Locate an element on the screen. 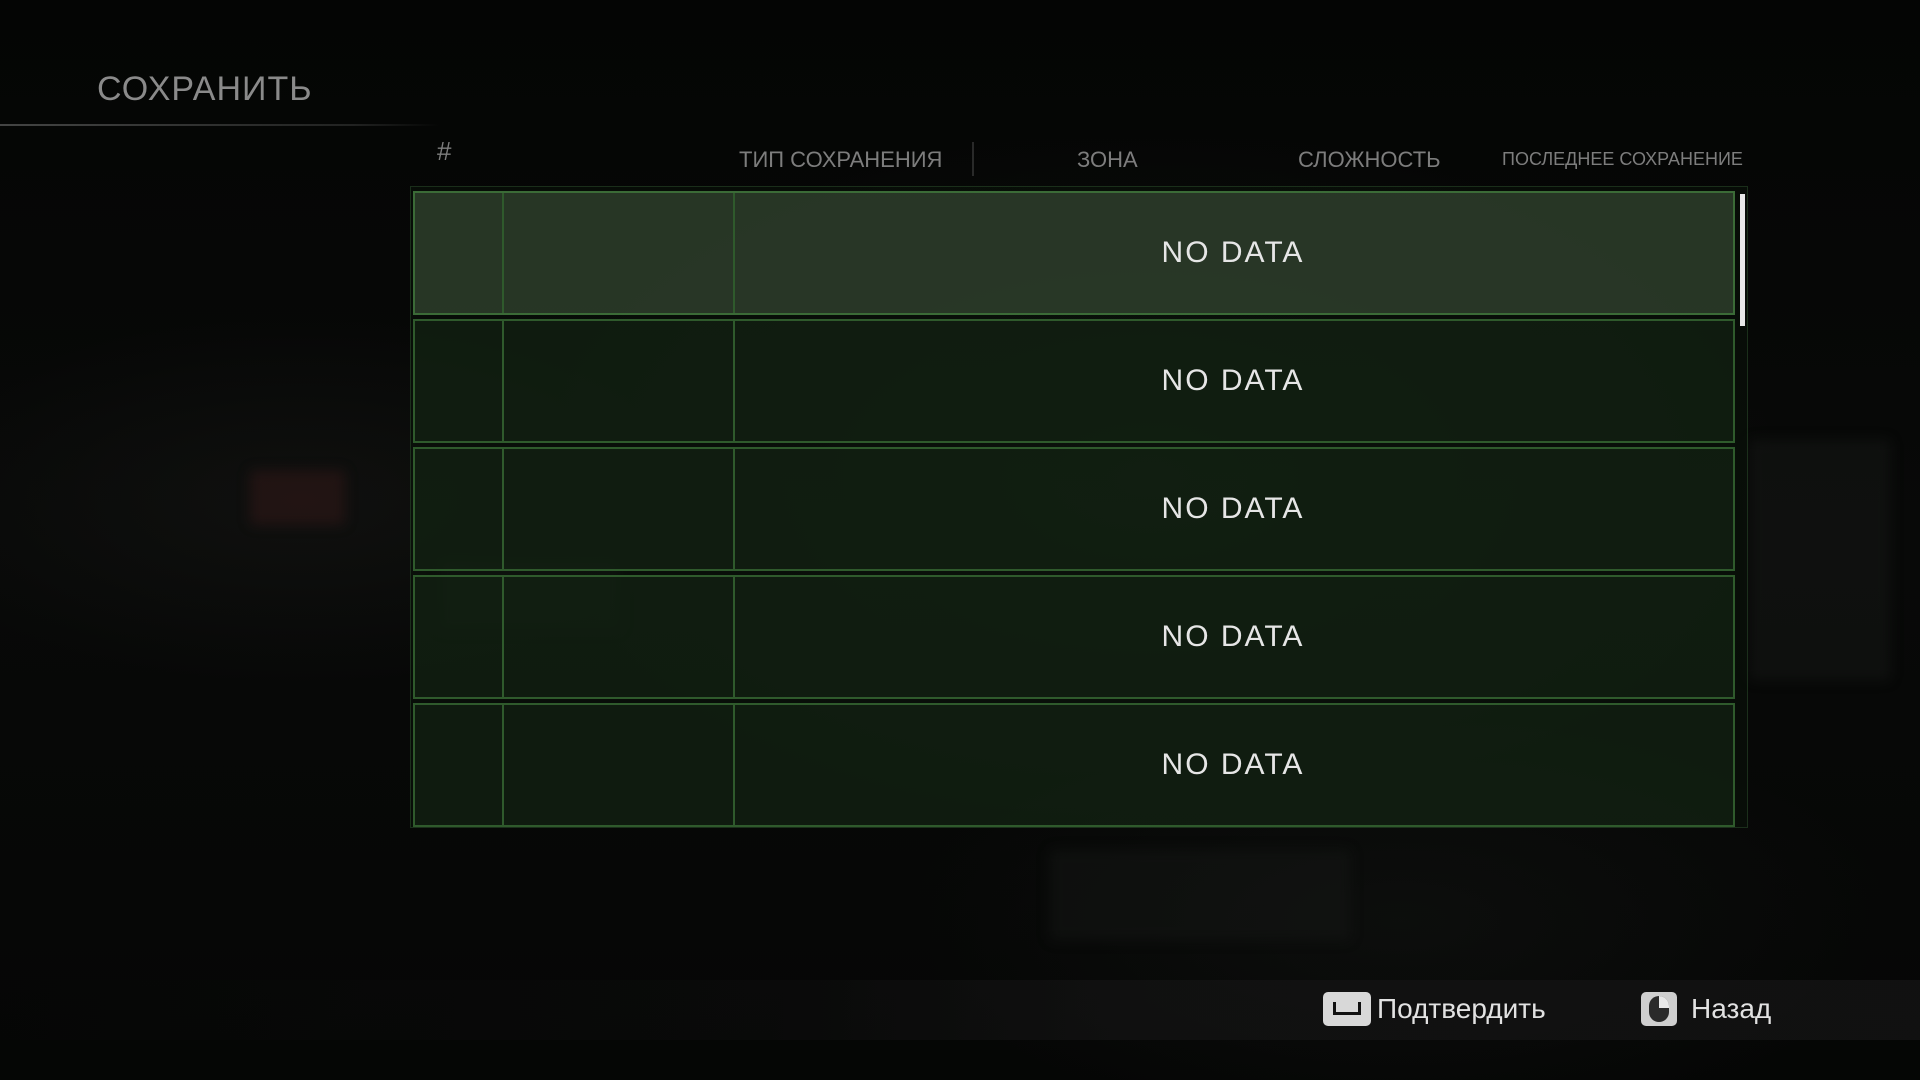 The height and width of the screenshot is (1080, 1920). scrollbar-thumb is located at coordinates (1742, 260).